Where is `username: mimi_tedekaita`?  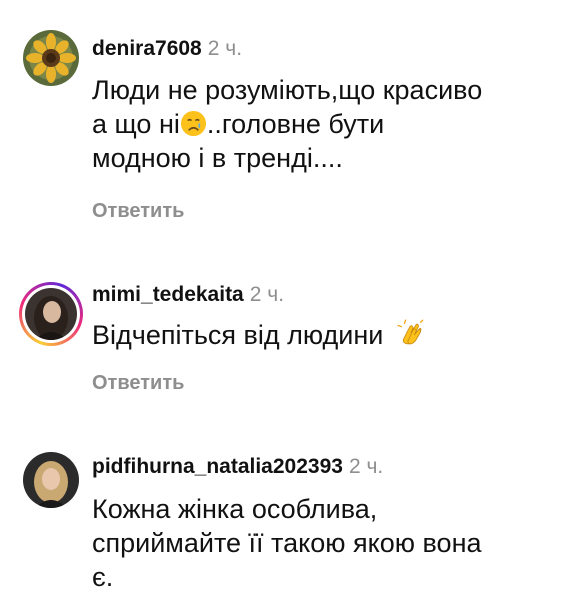 username: mimi_tedekaita is located at coordinates (168, 294).